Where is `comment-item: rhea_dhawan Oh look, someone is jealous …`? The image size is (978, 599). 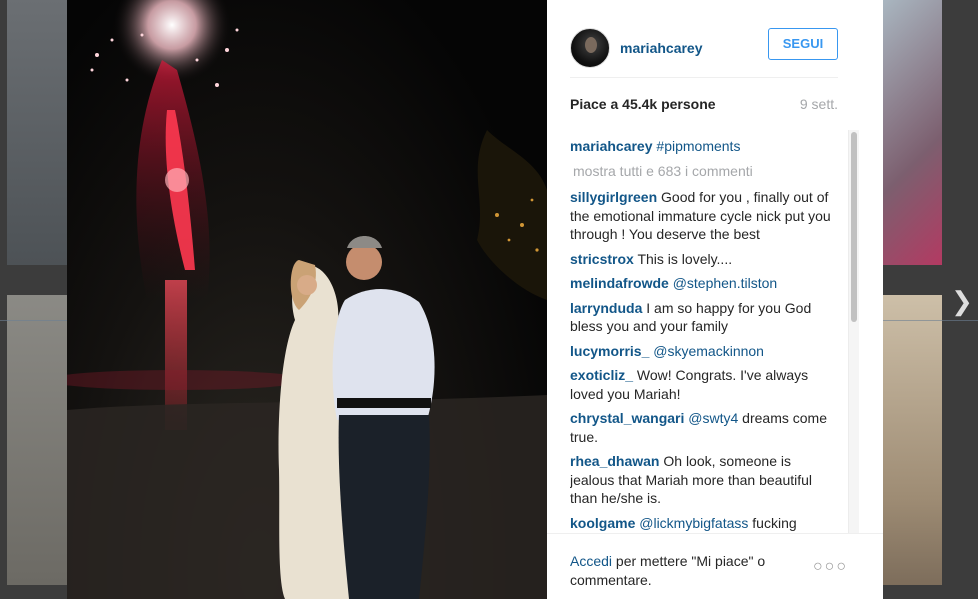
comment-item: rhea_dhawan Oh look, someone is jealous … is located at coordinates (704, 480).